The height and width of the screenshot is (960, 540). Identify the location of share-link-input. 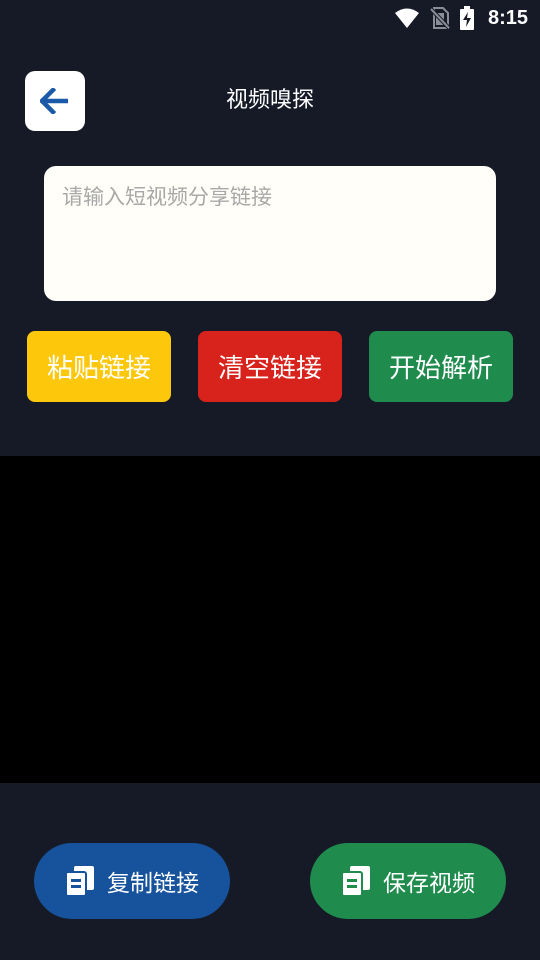
(270, 233).